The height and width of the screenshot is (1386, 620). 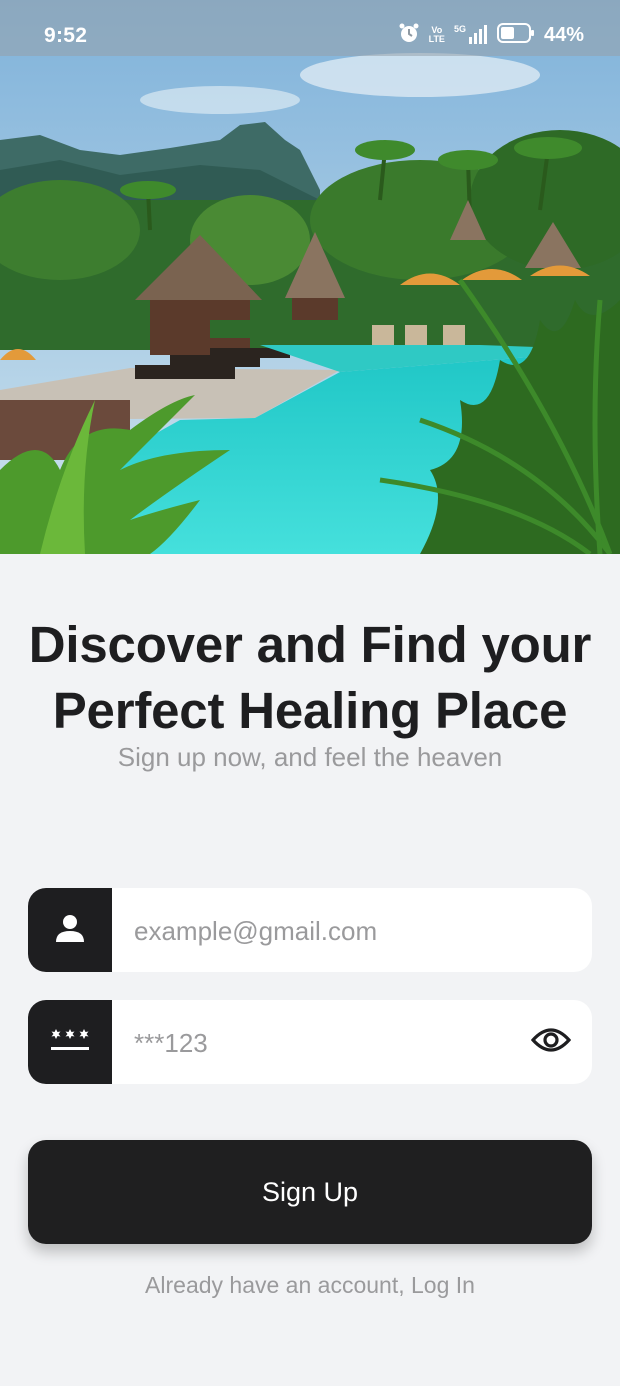 I want to click on network-type-label: 5G, so click(x=459, y=29).